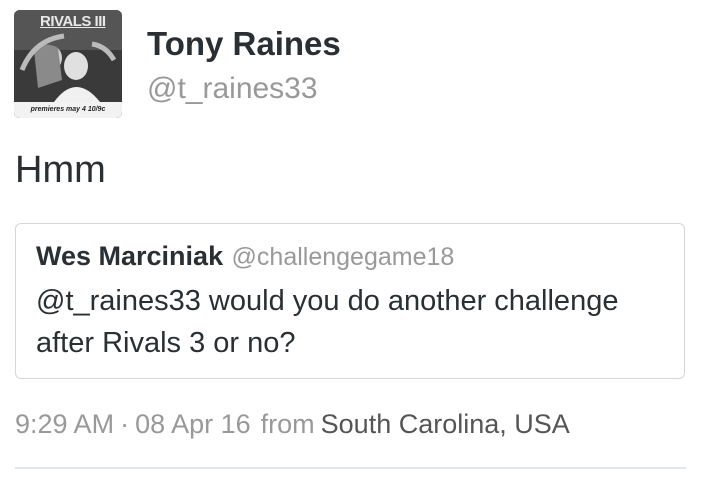 The image size is (711, 480). What do you see at coordinates (64, 424) in the screenshot?
I see `tweet-time: 9:29 AM` at bounding box center [64, 424].